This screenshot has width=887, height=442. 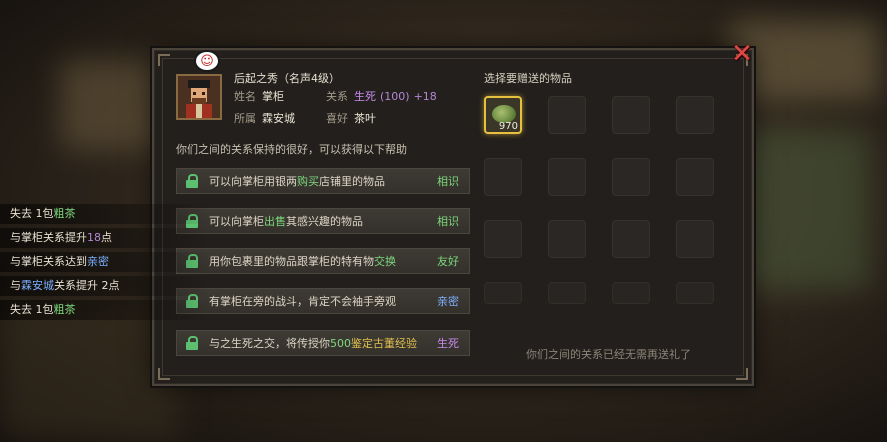 I want to click on log-line: 与掌柜关系达到亲密, so click(x=105, y=262).